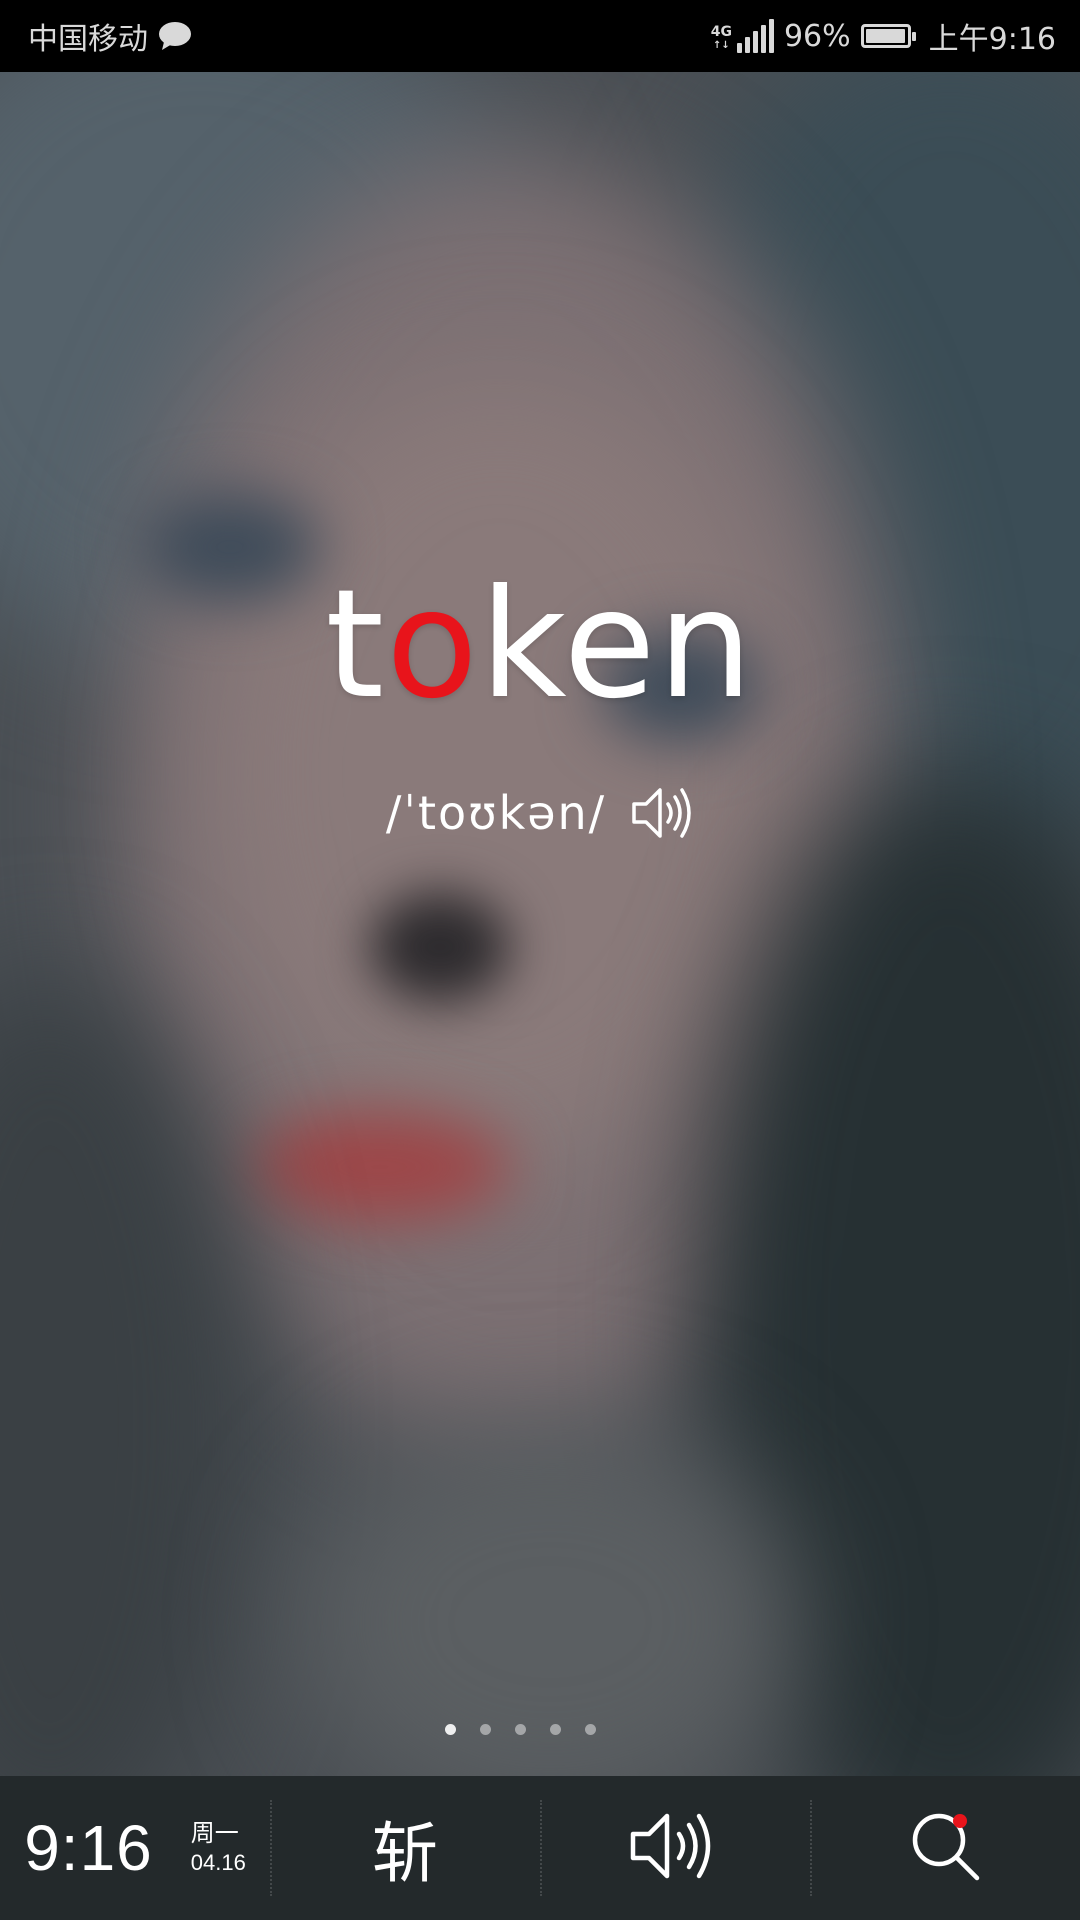 This screenshot has height=1920, width=1080. Describe the element at coordinates (88, 1848) in the screenshot. I see `clock-time: 9:16` at that location.